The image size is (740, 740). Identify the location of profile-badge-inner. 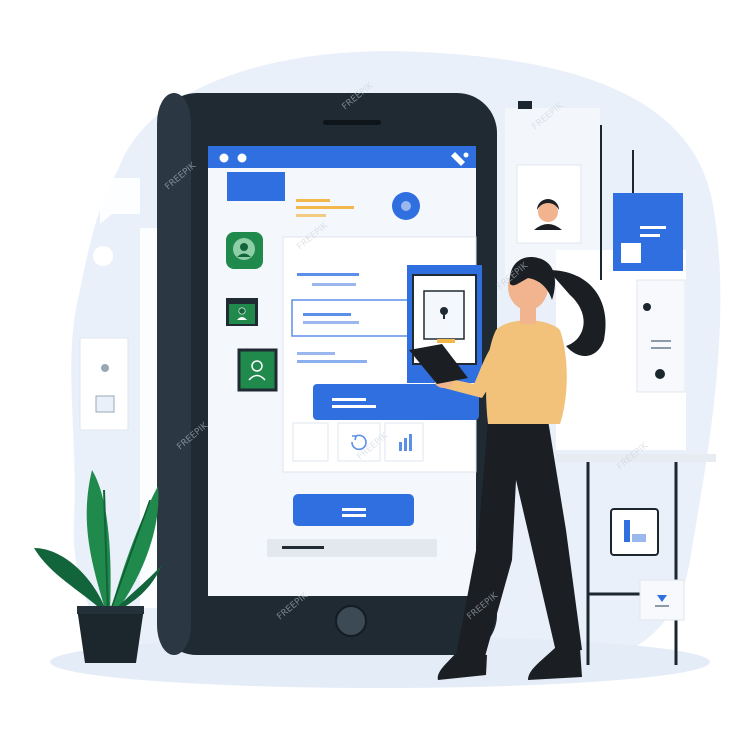
(406, 206).